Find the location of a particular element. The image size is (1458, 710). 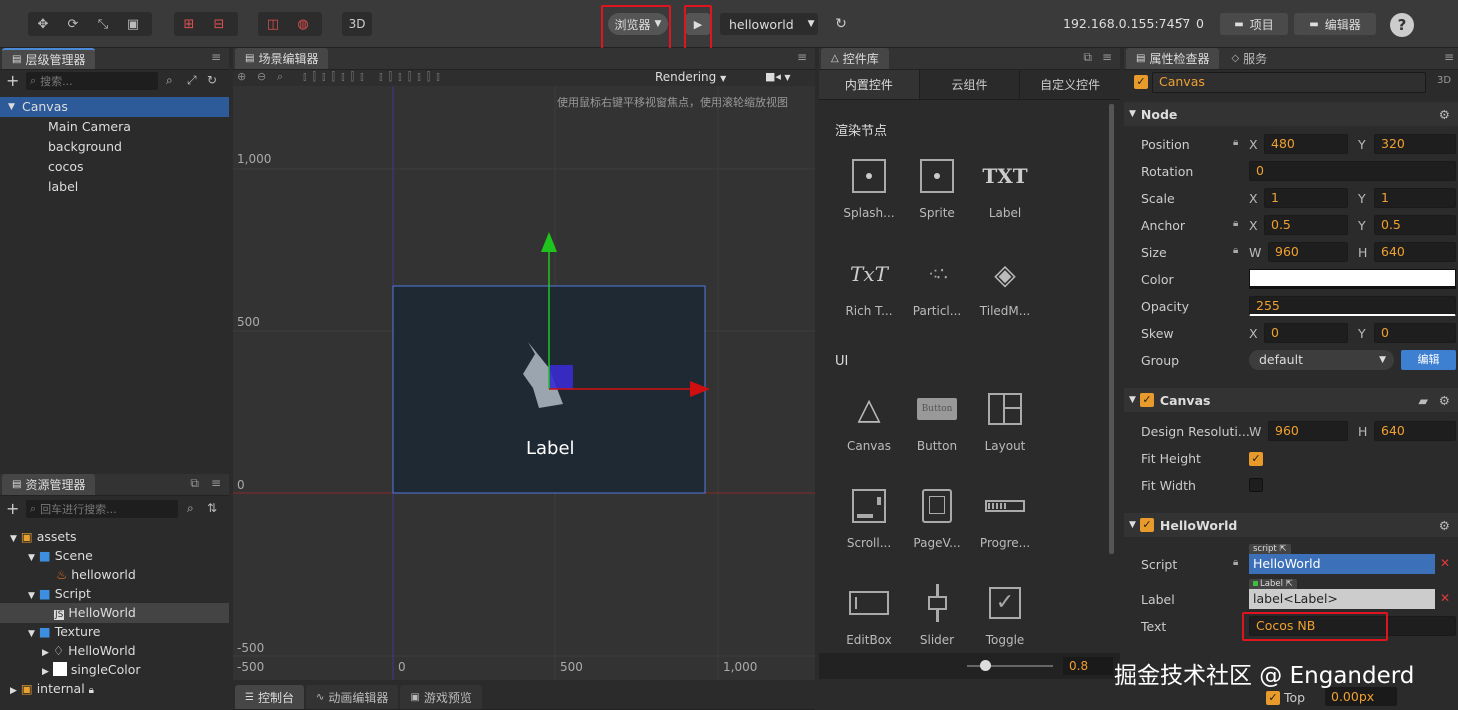

asset-texture-folder: ▼ ■ Texture is located at coordinates (64, 632).